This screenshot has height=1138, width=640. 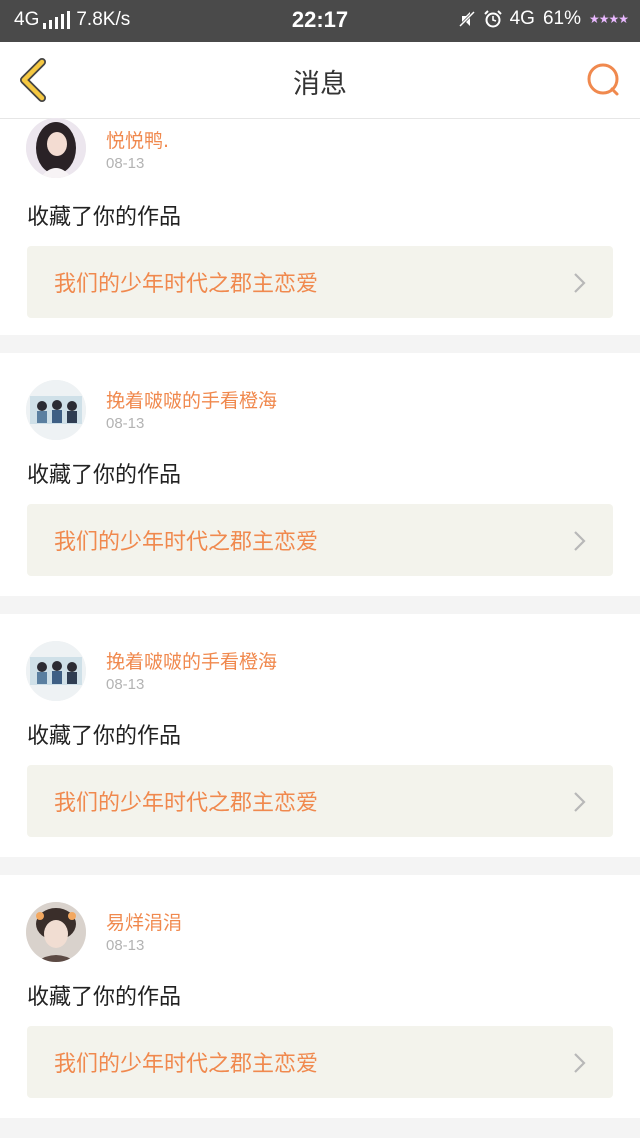 What do you see at coordinates (320, 84) in the screenshot?
I see `page-title: 消息` at bounding box center [320, 84].